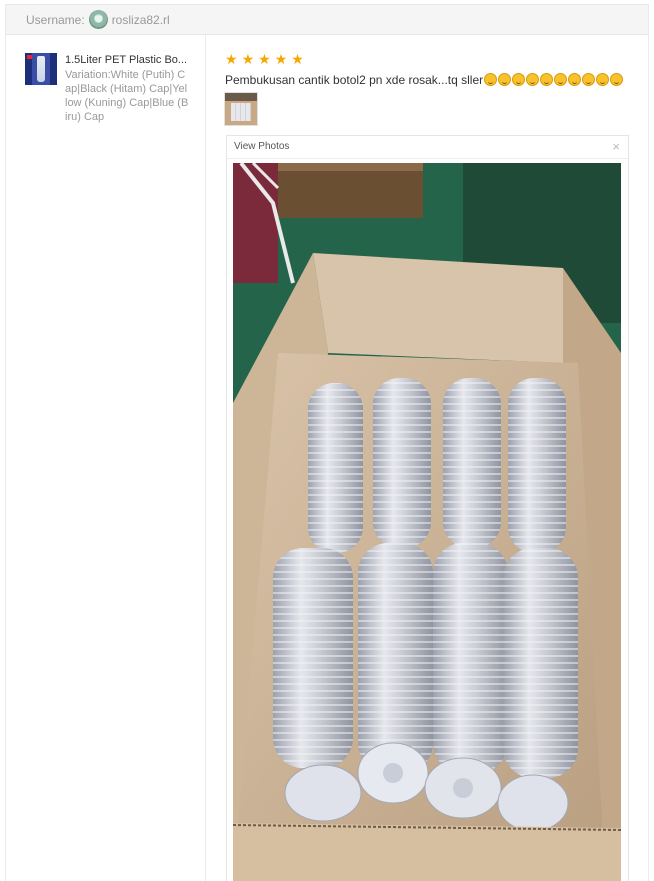 This screenshot has width=654, height=881. What do you see at coordinates (98, 19) in the screenshot?
I see `user-avatar` at bounding box center [98, 19].